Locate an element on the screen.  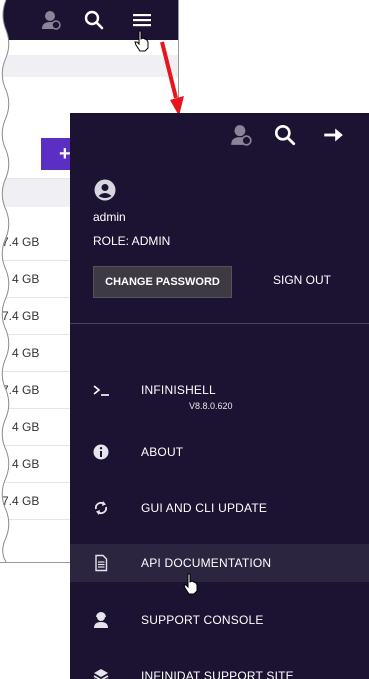
document-icon is located at coordinates (101, 563).